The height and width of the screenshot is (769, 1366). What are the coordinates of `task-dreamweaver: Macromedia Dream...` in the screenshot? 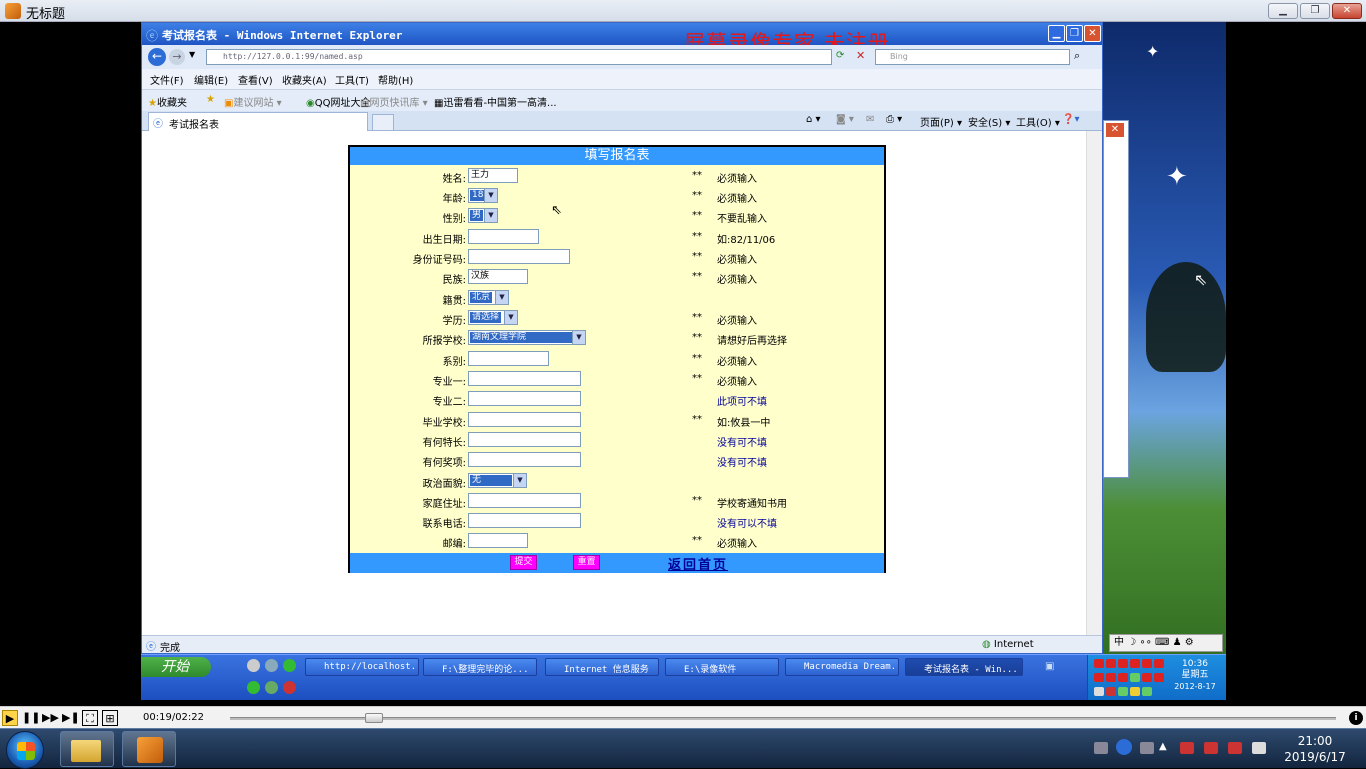 It's located at (842, 667).